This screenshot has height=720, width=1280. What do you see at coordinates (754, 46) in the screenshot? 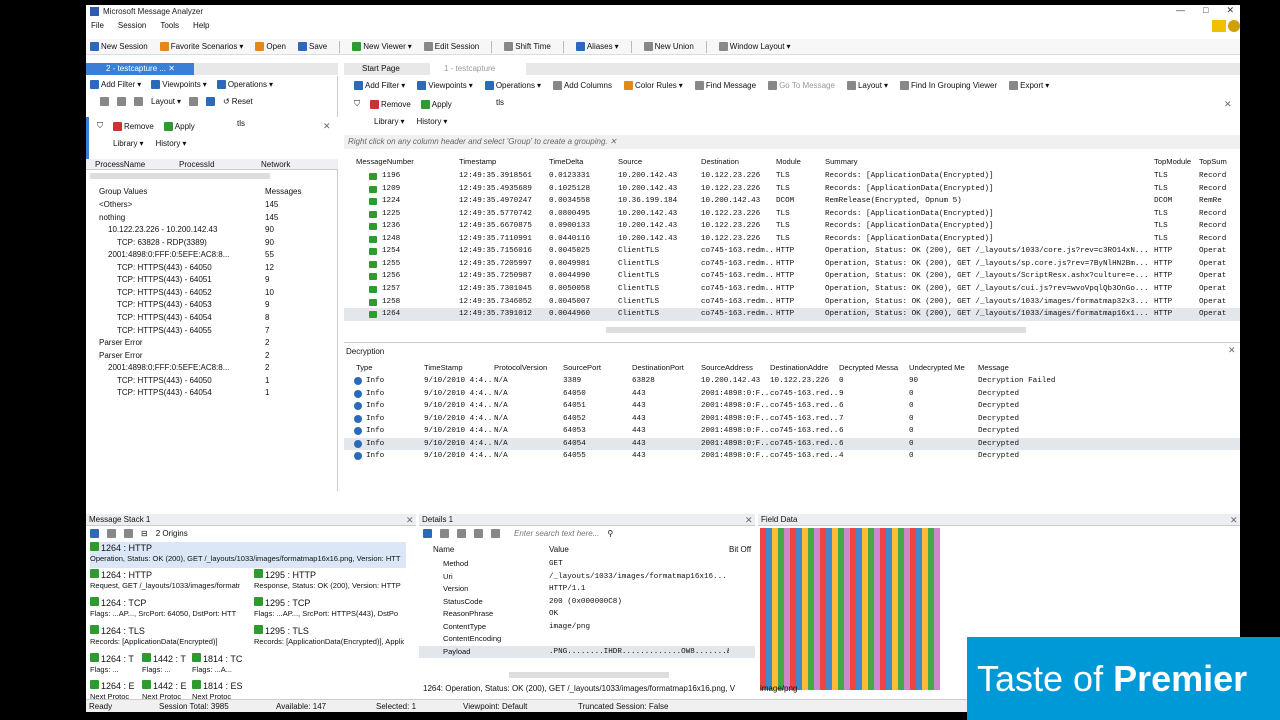
I see `window-layout-button: Window Layout ▾` at bounding box center [754, 46].